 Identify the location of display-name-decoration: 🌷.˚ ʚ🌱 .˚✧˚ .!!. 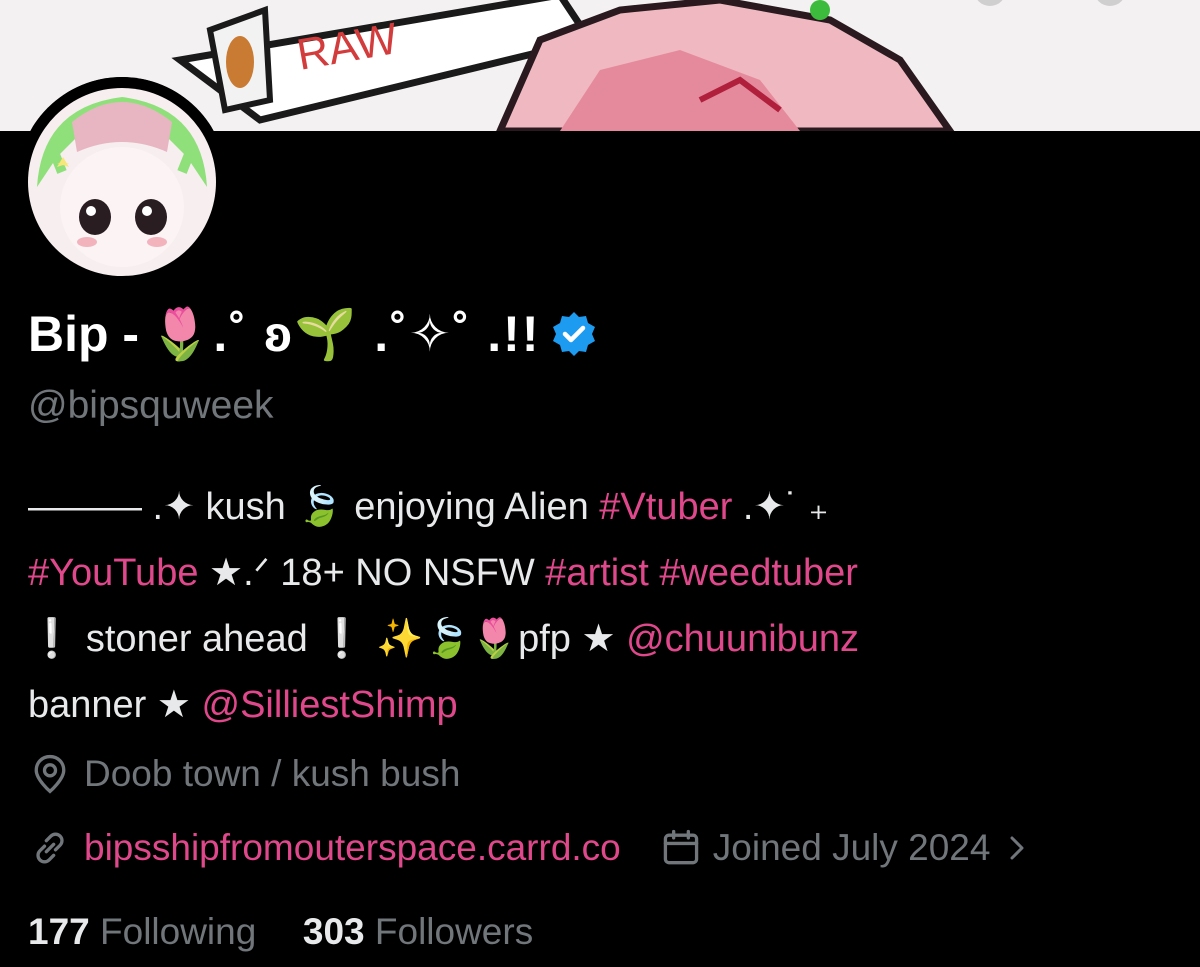
(345, 333).